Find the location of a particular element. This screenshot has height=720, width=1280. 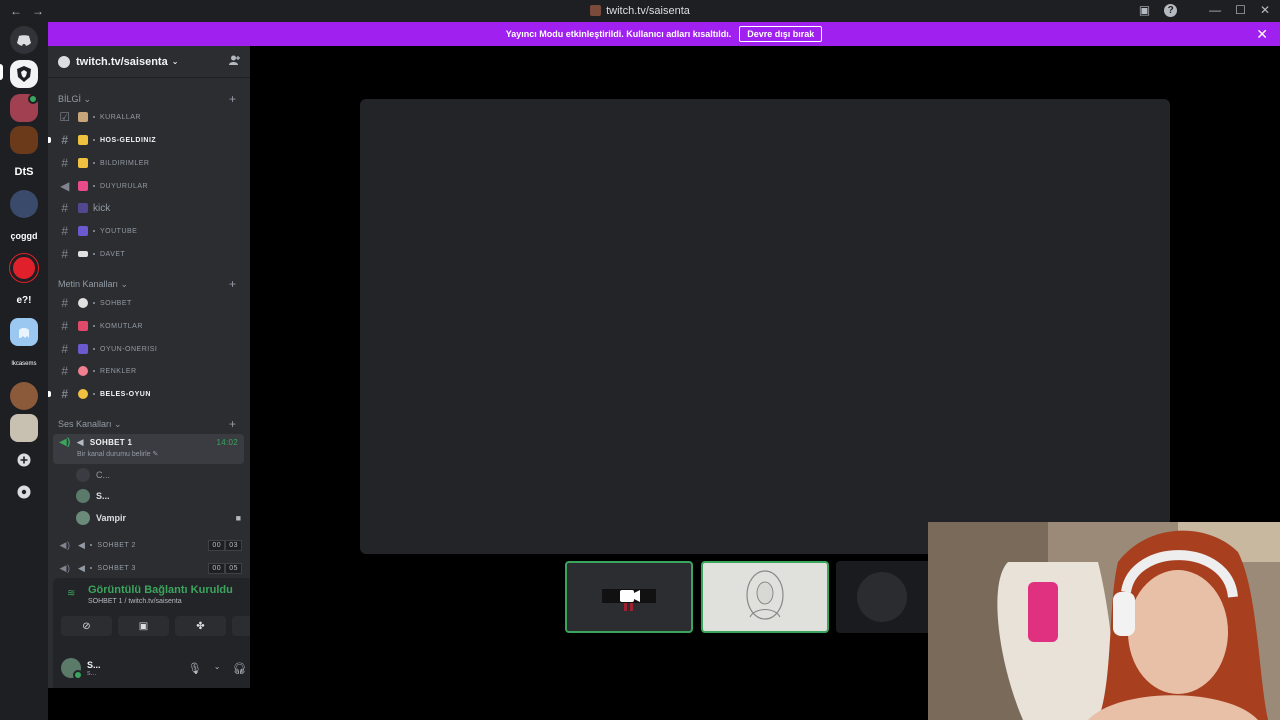

inbox-icon: ▣ is located at coordinates (1144, 10).